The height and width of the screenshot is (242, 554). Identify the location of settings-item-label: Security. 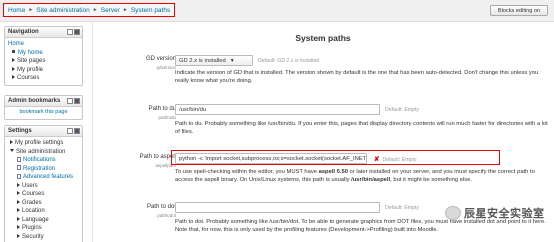
(33, 236).